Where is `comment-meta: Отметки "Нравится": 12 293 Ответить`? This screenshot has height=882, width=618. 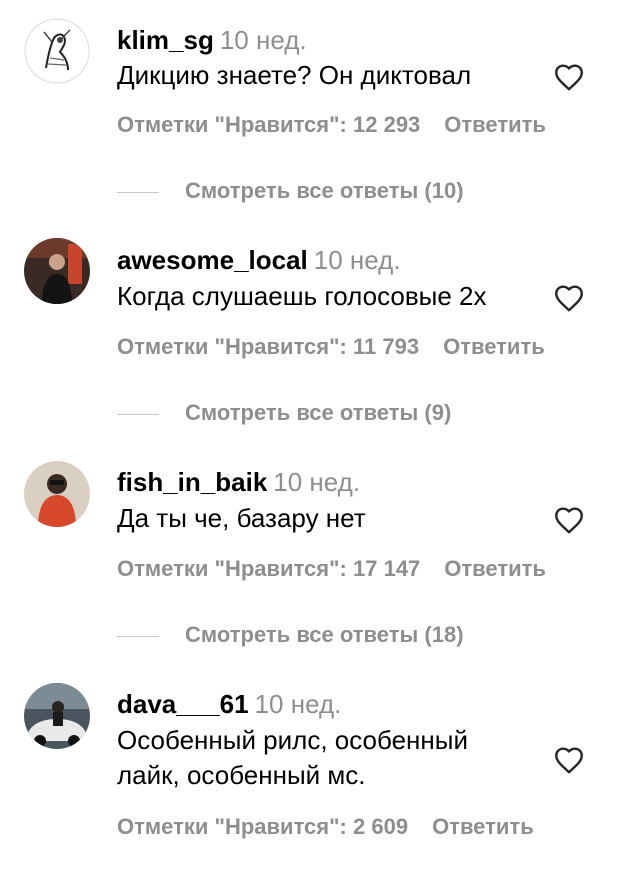 comment-meta: Отметки "Нравится": 12 293 Ответить is located at coordinates (331, 125).